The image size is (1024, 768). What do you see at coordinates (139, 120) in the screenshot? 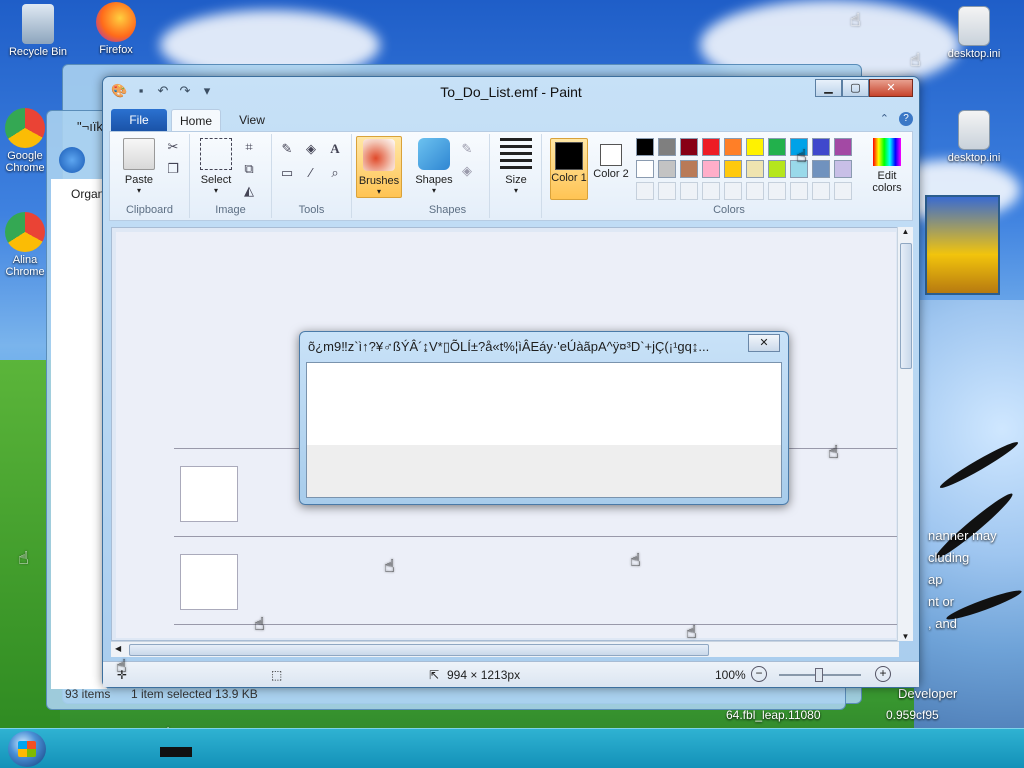
I see `tab-file: File` at bounding box center [139, 120].